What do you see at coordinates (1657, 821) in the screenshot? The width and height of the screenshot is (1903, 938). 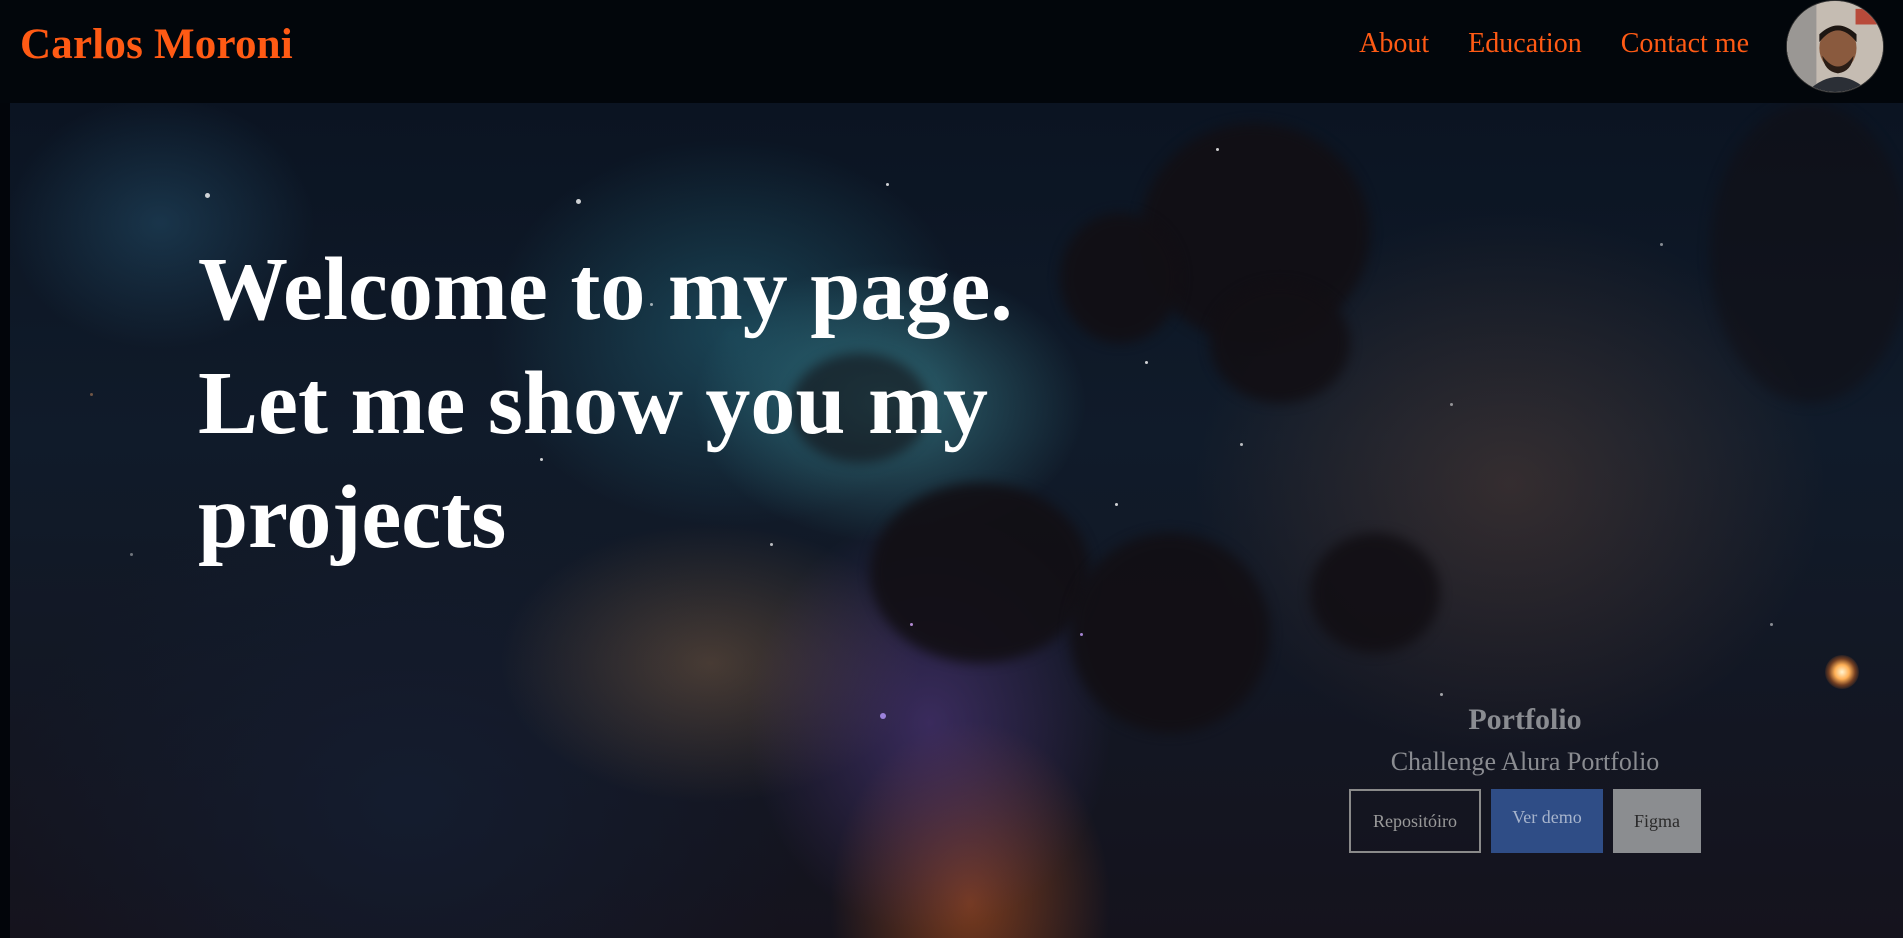 I see `figma-button: Figma` at bounding box center [1657, 821].